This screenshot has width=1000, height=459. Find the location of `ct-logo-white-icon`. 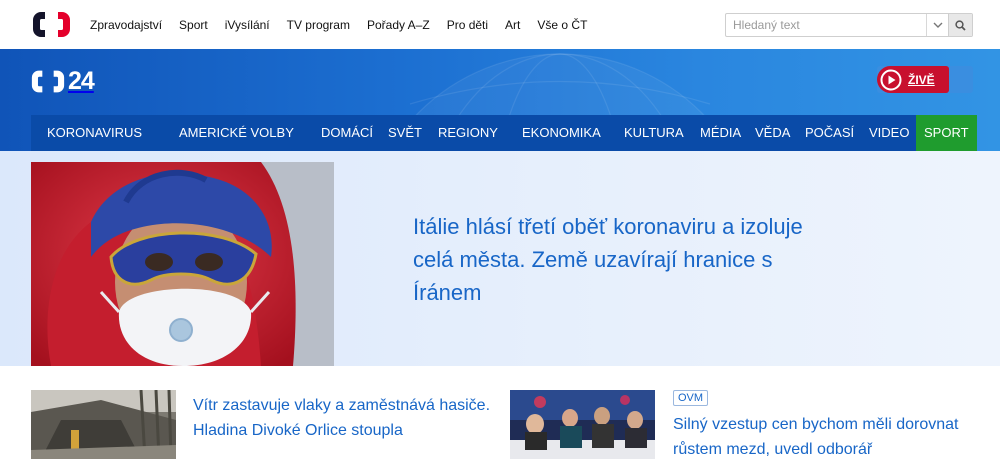

ct-logo-white-icon is located at coordinates (48, 81).